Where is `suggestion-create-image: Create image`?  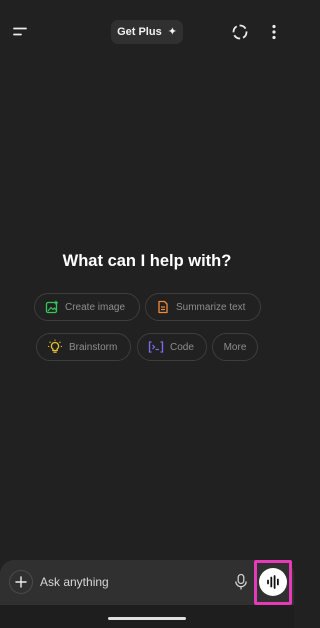
suggestion-create-image: Create image is located at coordinates (87, 307).